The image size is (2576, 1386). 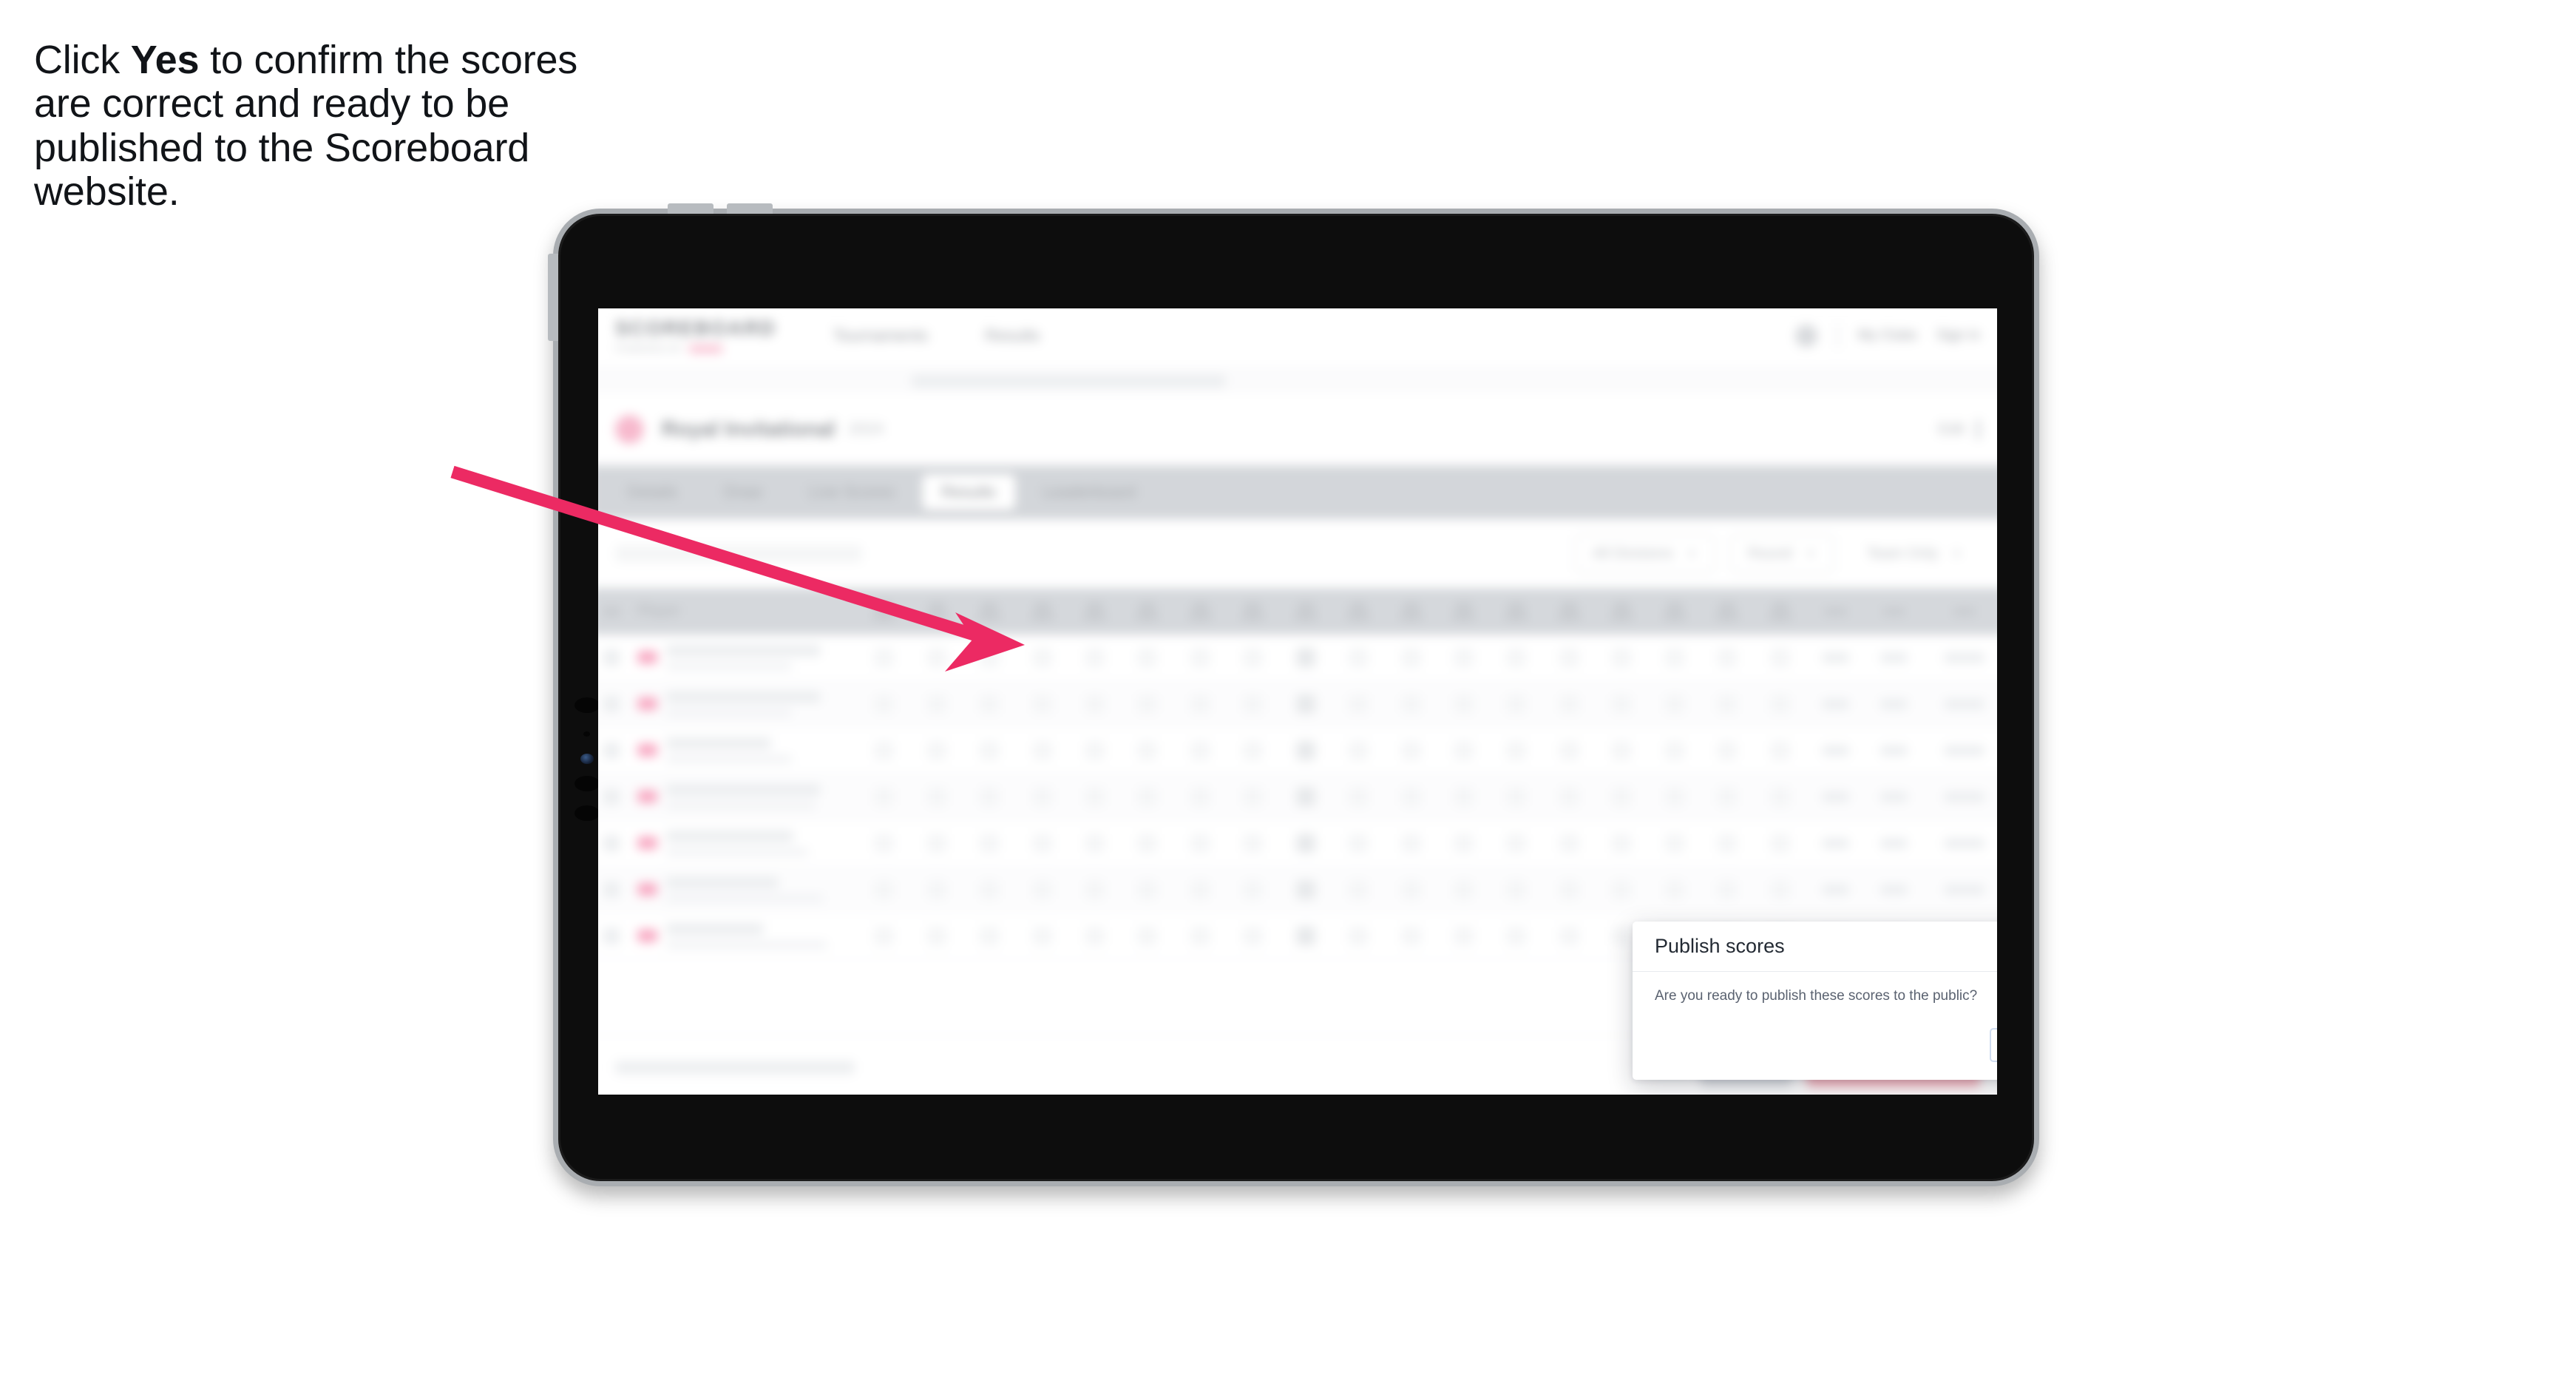 I want to click on filter-controls-group: All Divisions ▼ Round ▼ Team Only ▼, so click(x=1777, y=553).